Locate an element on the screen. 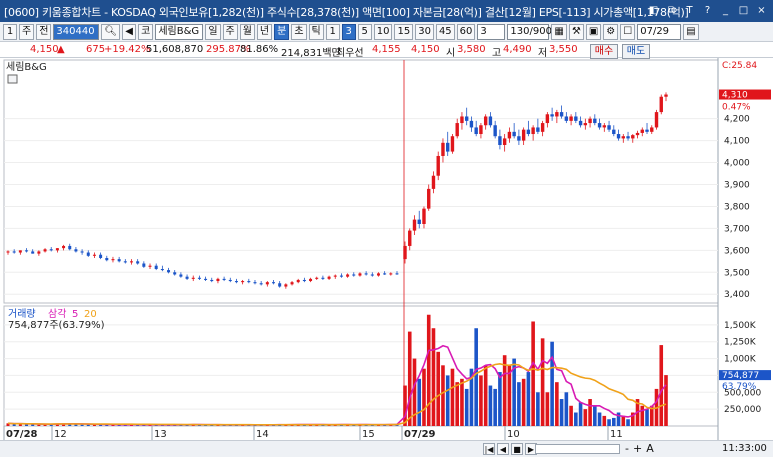 This screenshot has width=773, height=457. date-input: 07/29 is located at coordinates (659, 31).